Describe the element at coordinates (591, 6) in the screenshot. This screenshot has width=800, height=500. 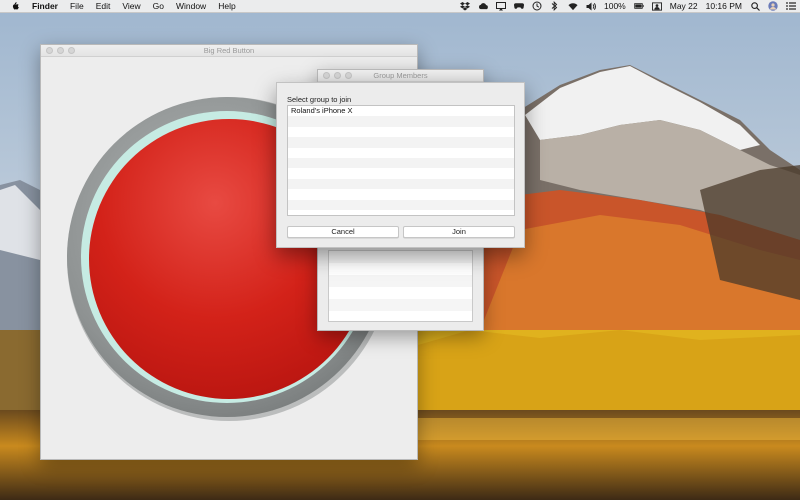
I see `volume-icon` at that location.